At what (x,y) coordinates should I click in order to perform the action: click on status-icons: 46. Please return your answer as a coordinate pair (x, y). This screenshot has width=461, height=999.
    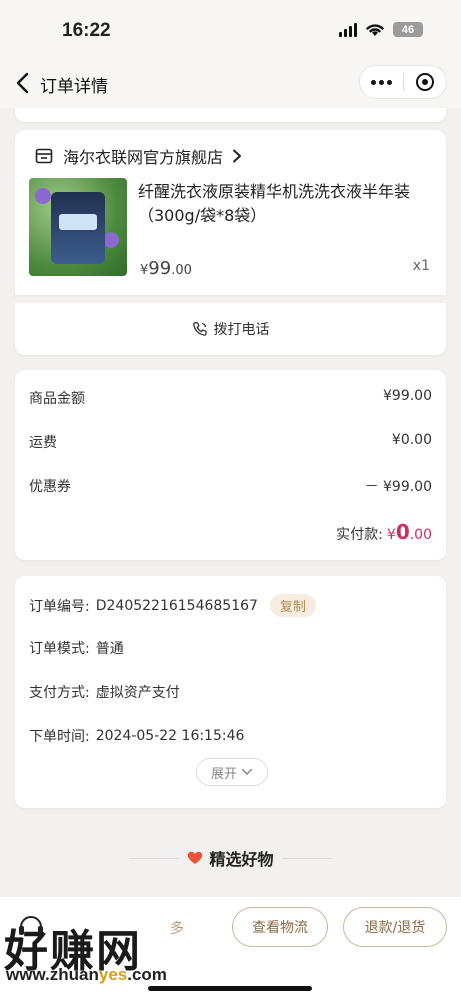
    Looking at the image, I should click on (381, 29).